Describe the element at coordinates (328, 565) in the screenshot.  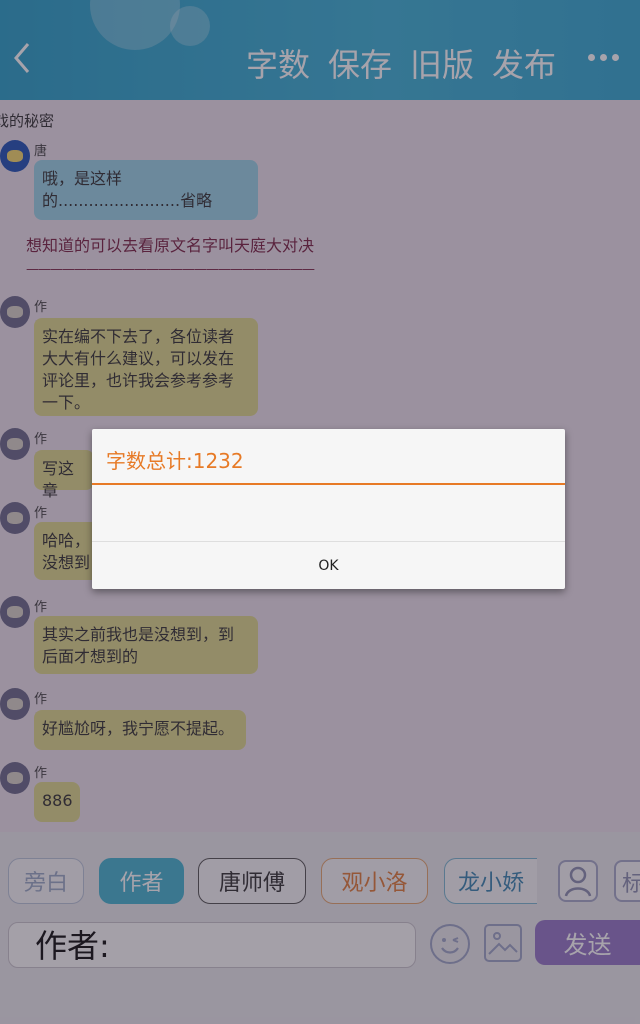
I see `ok-button: OK` at that location.